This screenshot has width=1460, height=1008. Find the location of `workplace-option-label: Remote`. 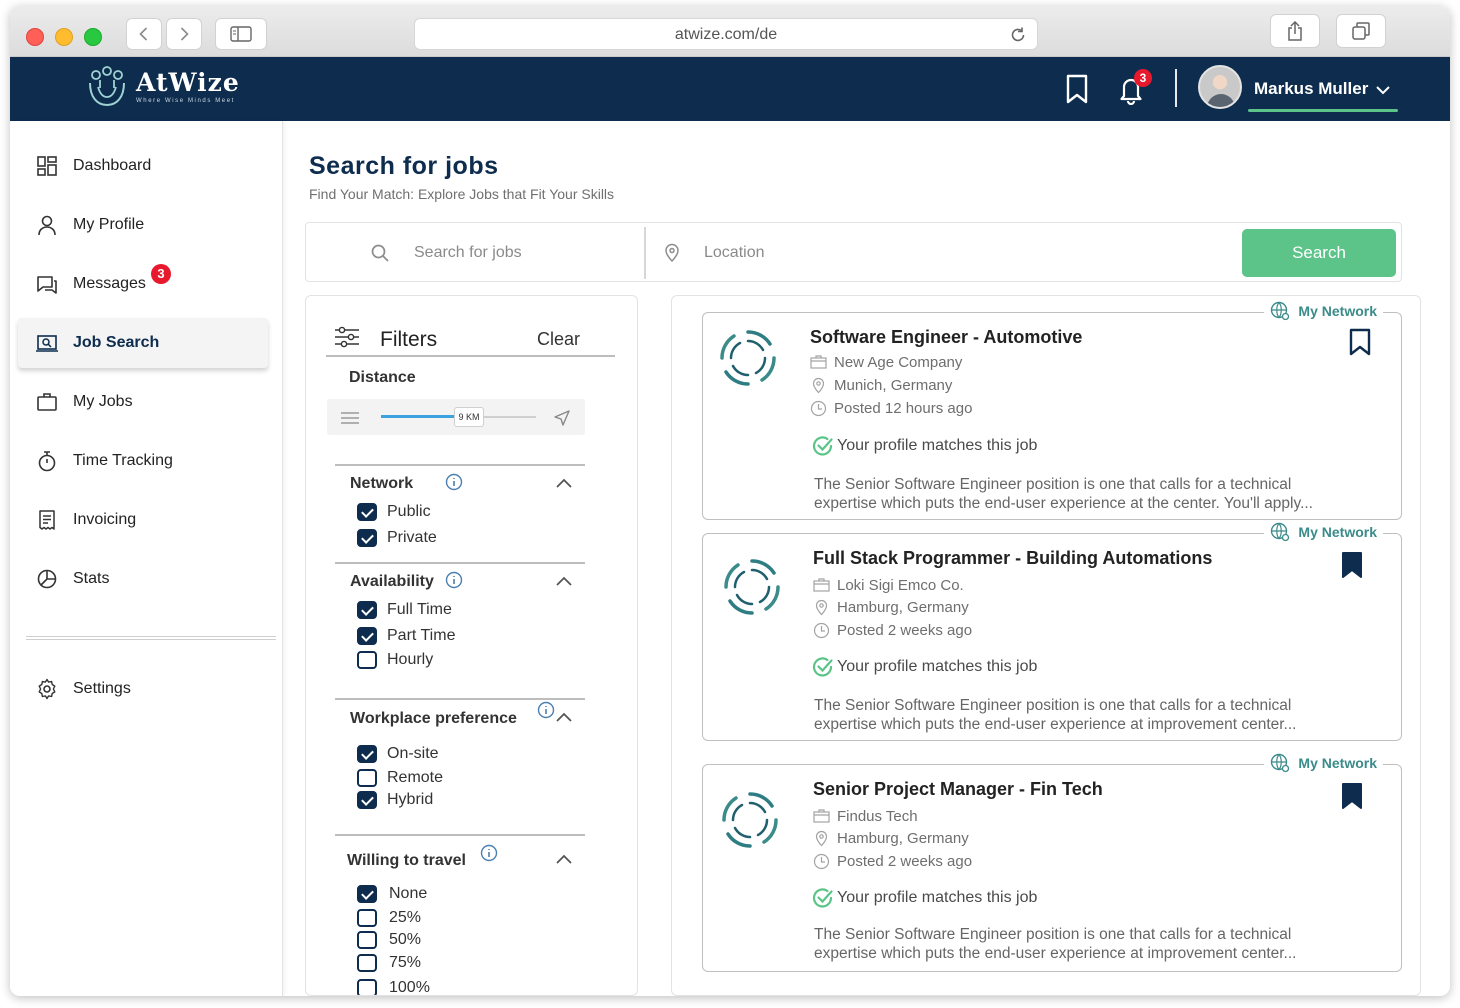

workplace-option-label: Remote is located at coordinates (415, 777).